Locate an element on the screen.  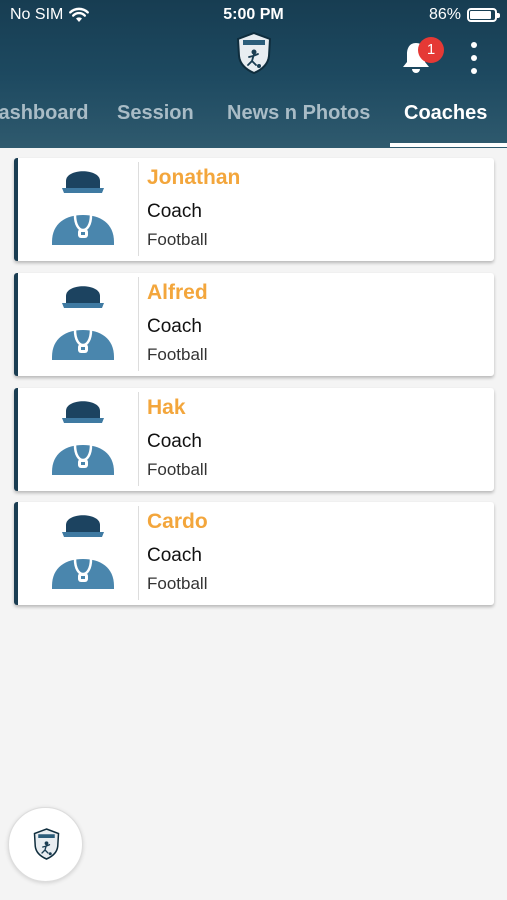
more-options-icon is located at coordinates (474, 58).